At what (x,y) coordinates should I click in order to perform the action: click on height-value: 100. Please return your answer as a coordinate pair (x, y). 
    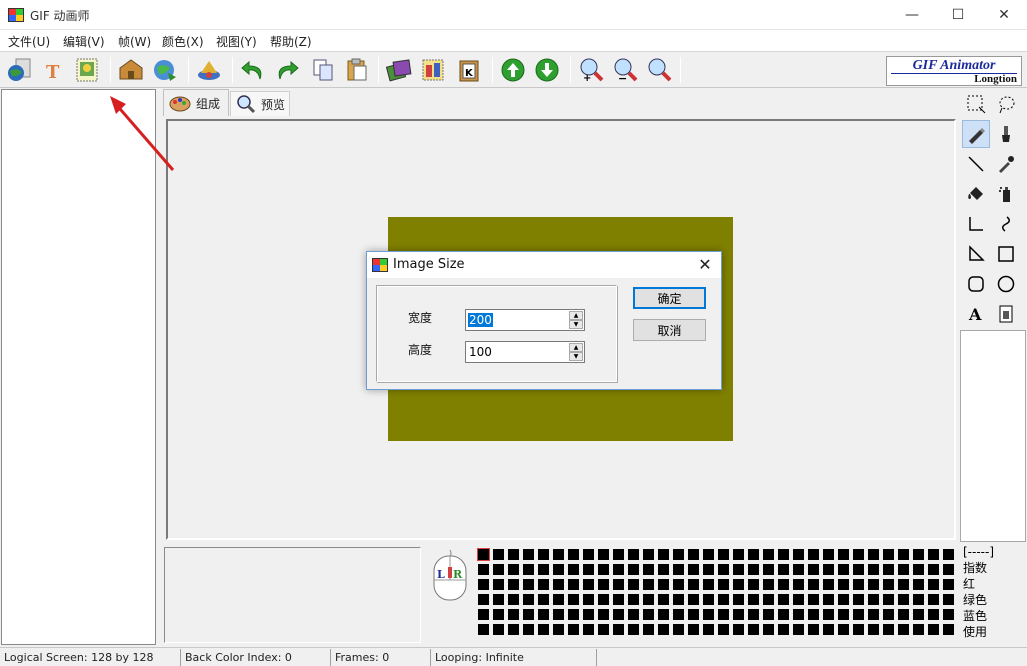
    Looking at the image, I should click on (480, 352).